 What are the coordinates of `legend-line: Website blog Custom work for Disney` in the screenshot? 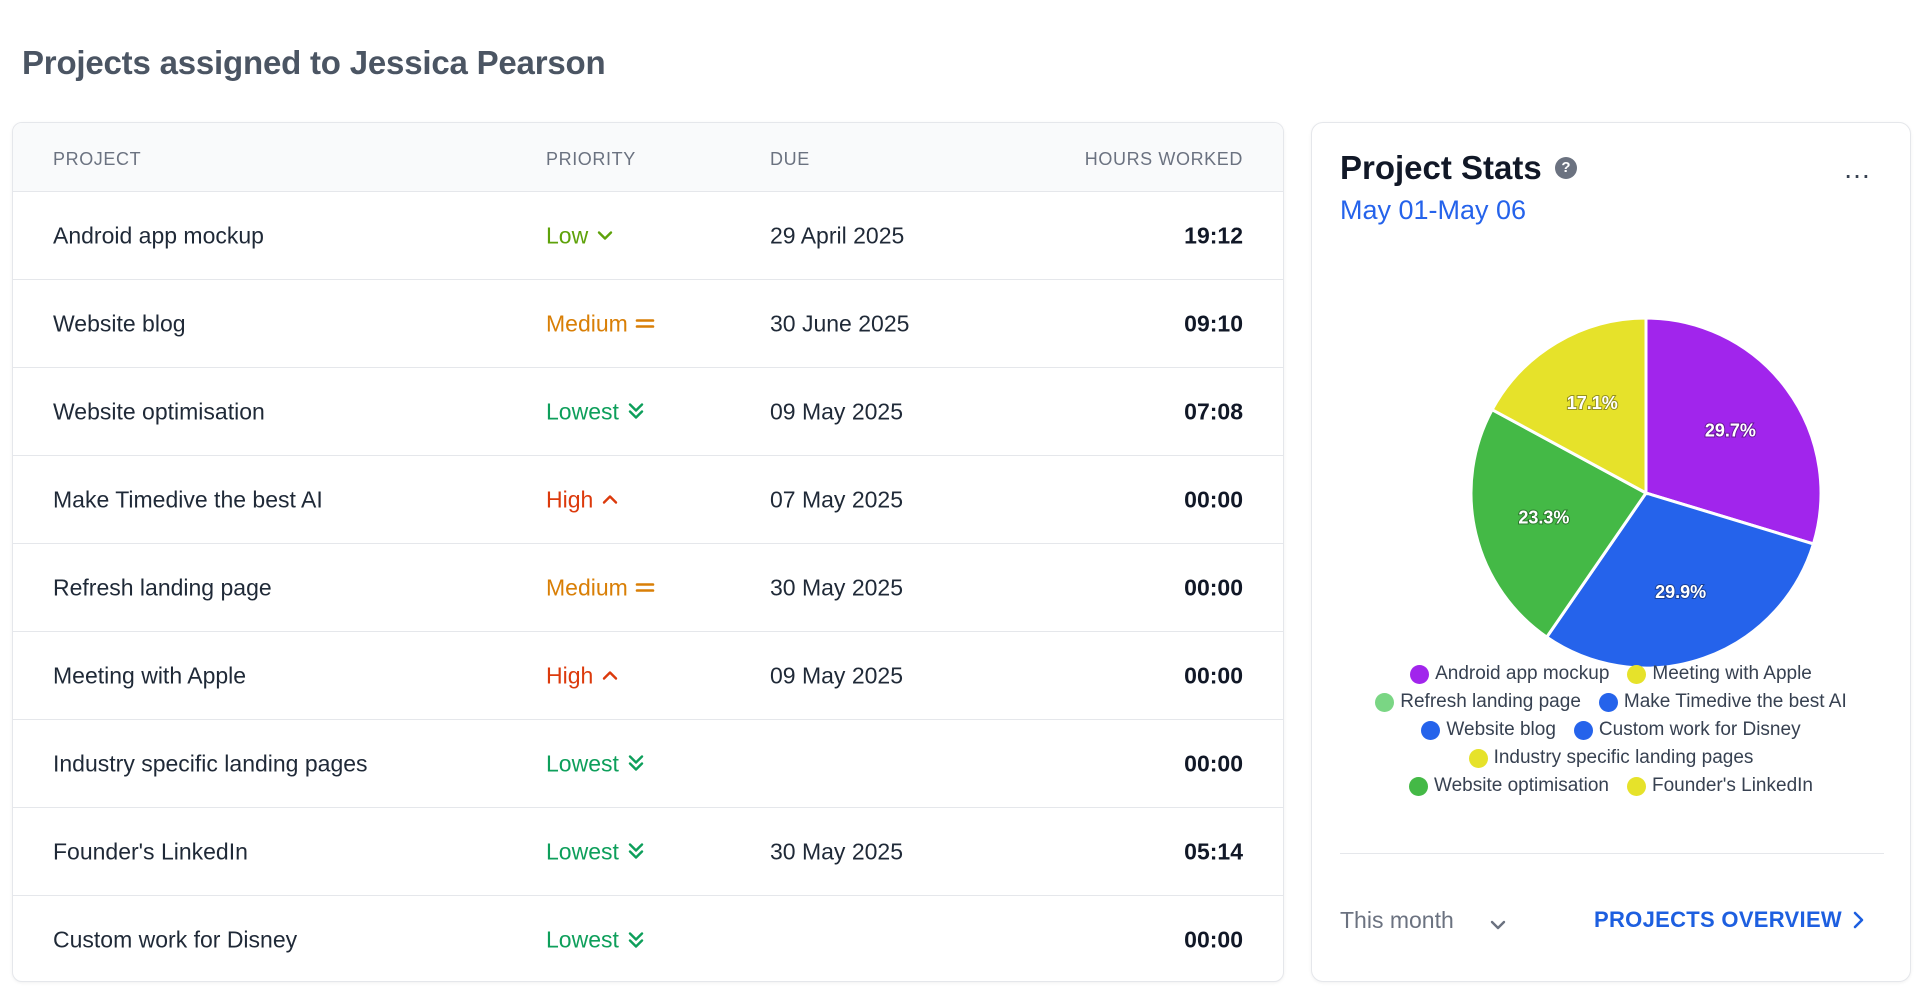 It's located at (1611, 730).